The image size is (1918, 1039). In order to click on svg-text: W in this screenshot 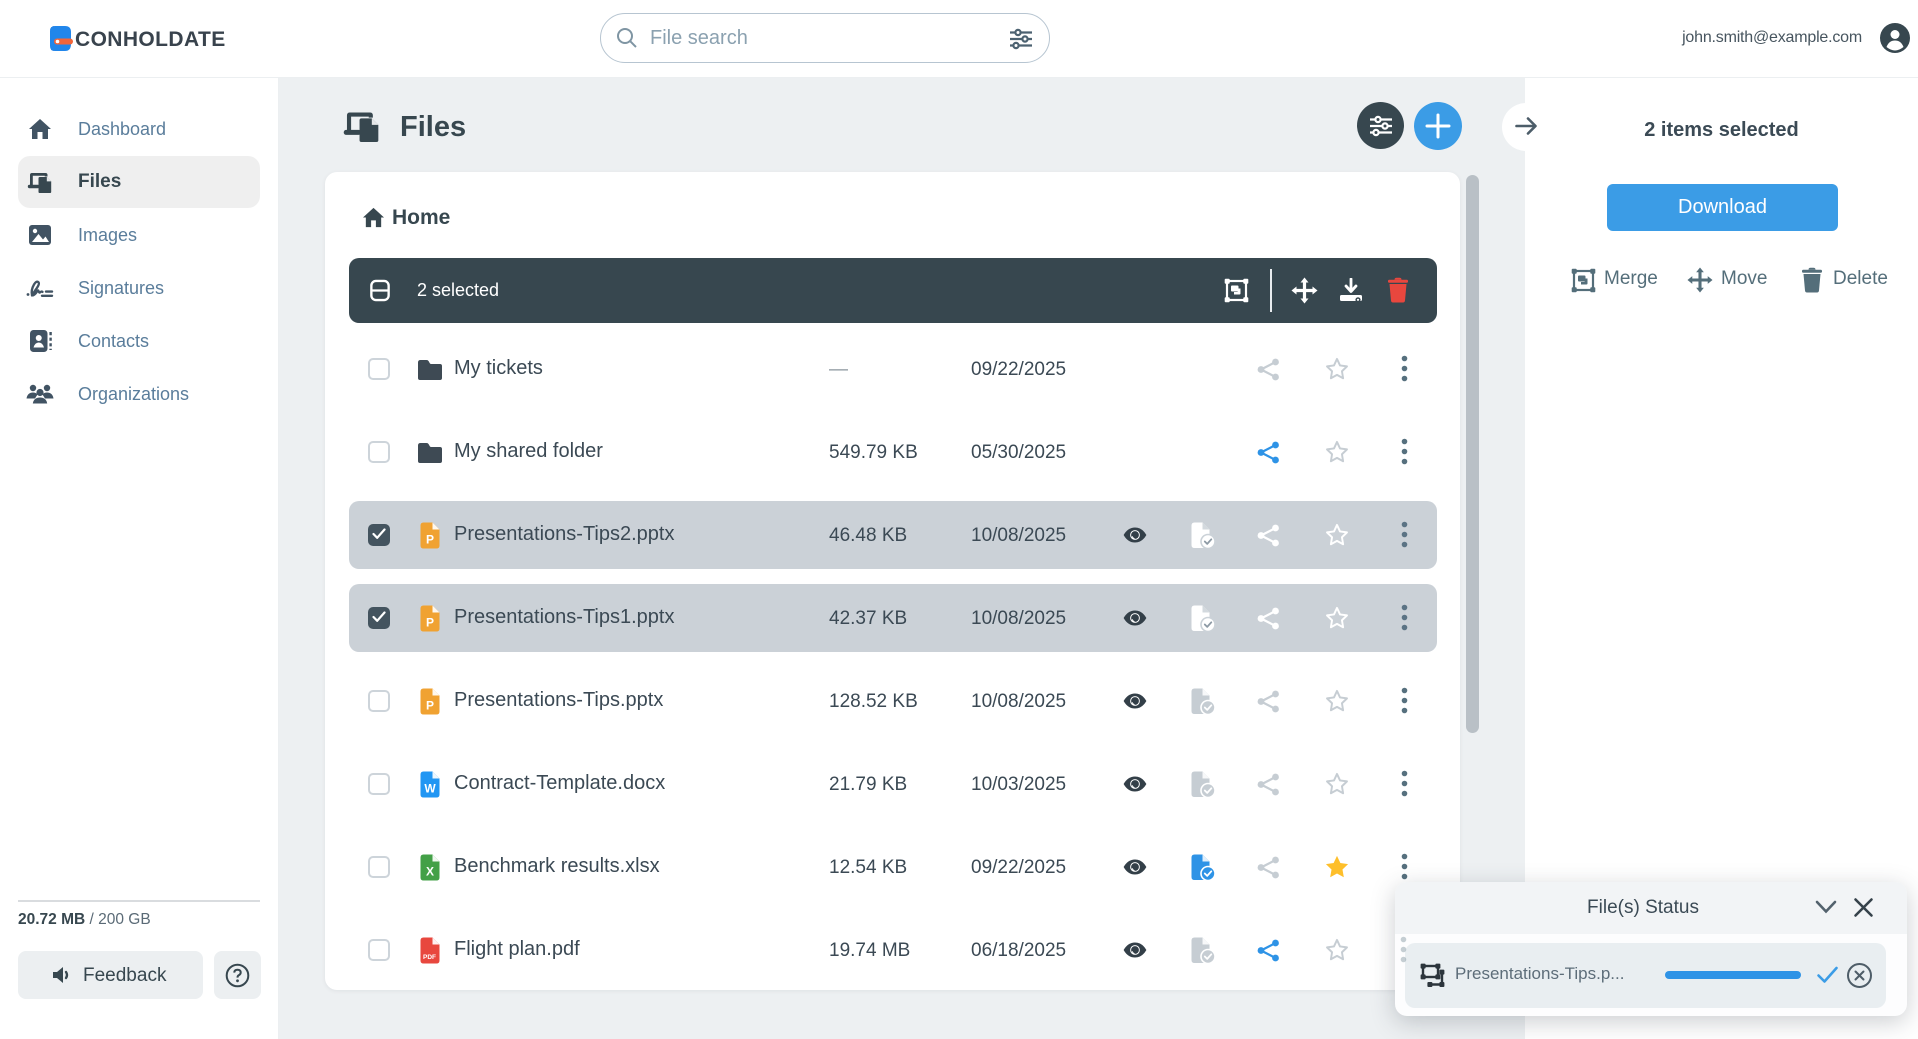, I will do `click(430, 789)`.